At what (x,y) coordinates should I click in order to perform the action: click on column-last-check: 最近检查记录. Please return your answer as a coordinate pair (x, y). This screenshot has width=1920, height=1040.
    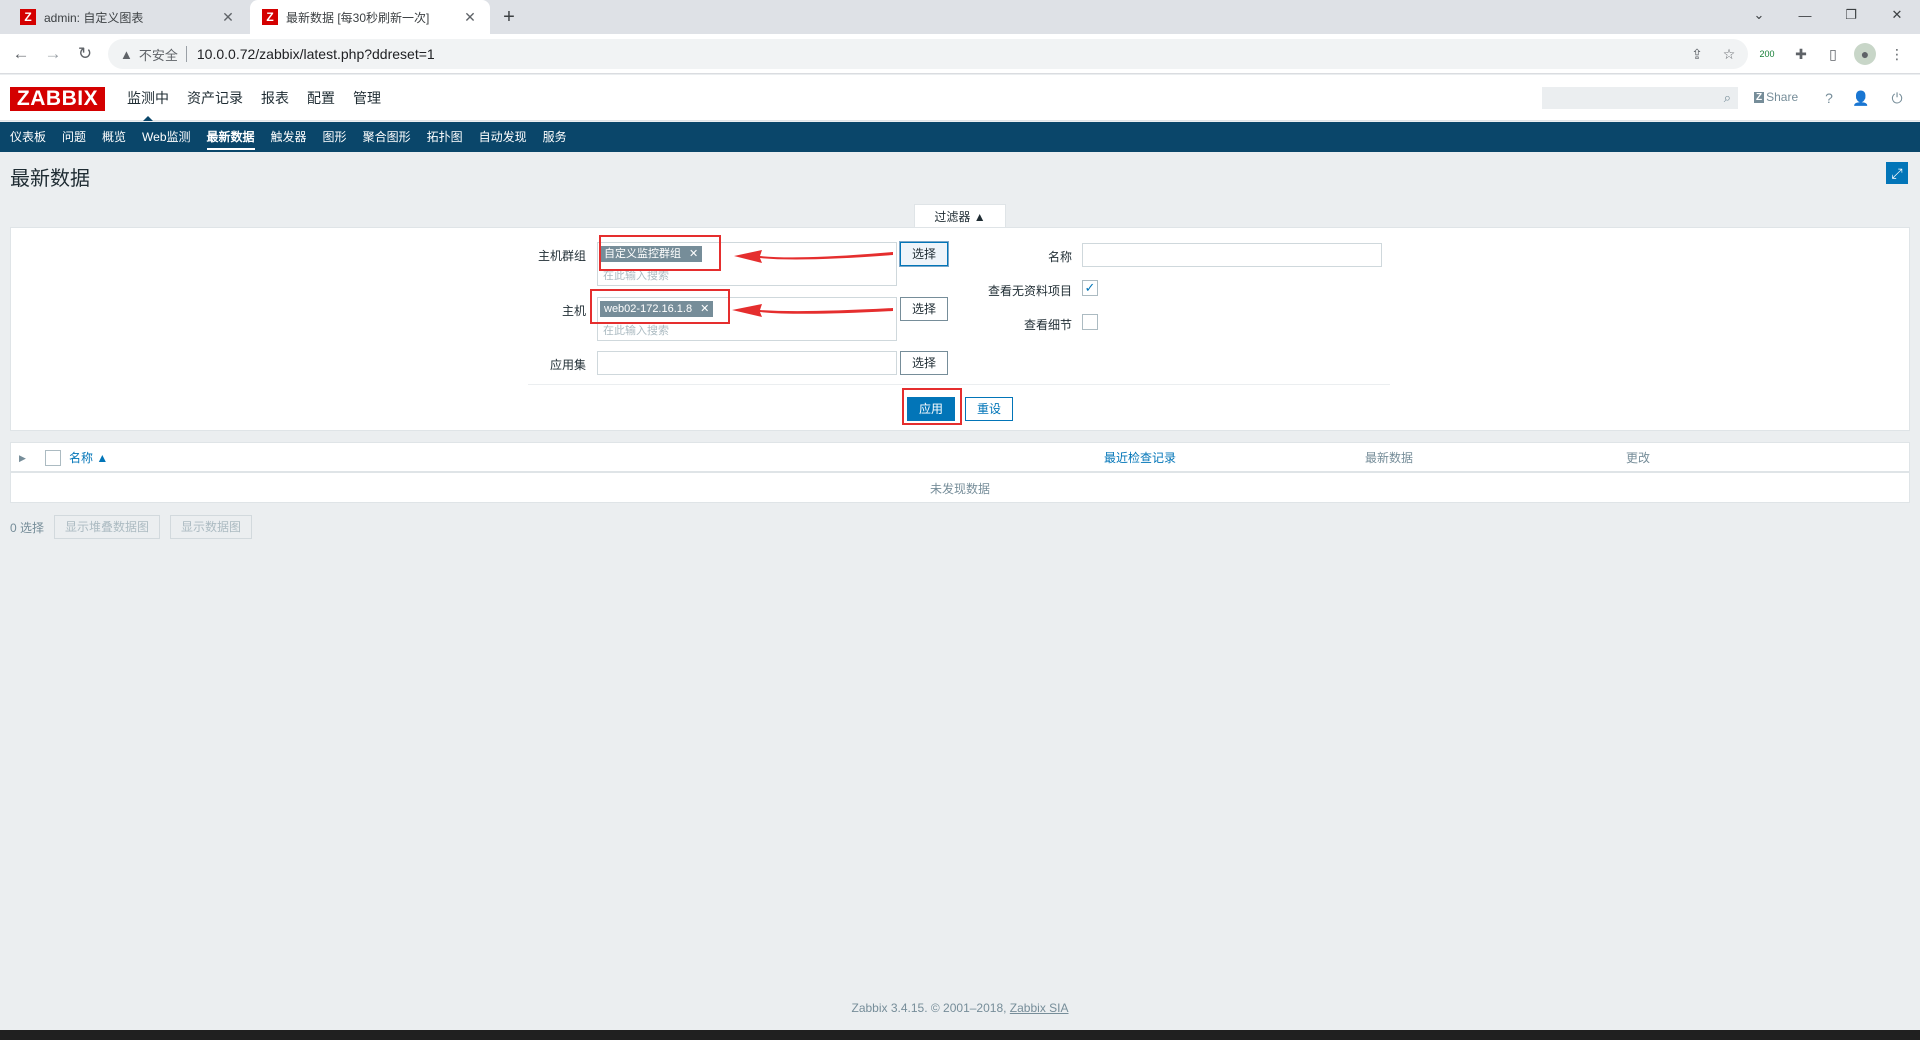
    Looking at the image, I should click on (1140, 458).